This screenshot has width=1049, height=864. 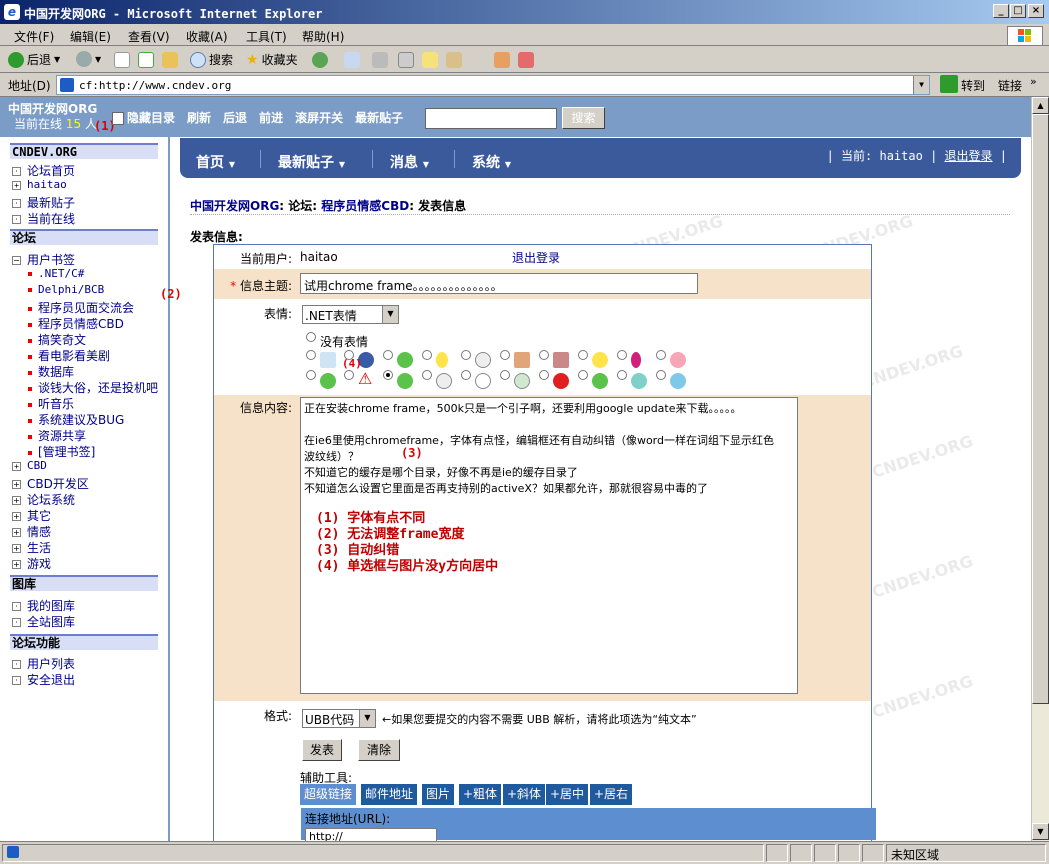 I want to click on tool-center: +居中, so click(x=567, y=794).